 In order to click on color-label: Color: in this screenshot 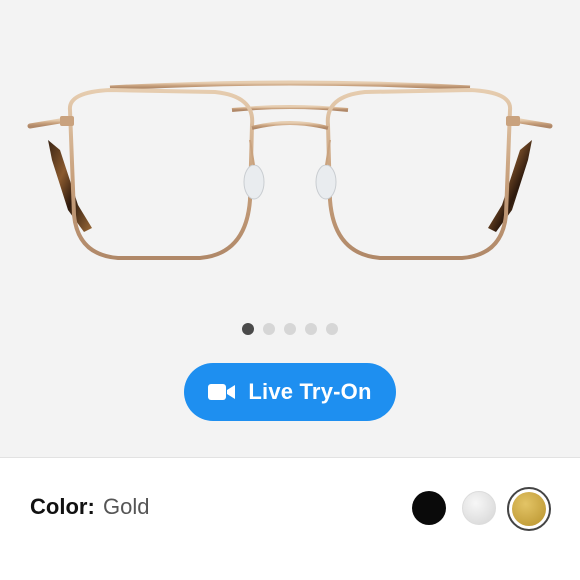, I will do `click(62, 506)`.